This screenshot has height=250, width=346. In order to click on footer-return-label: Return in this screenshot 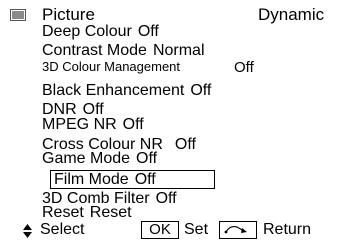, I will do `click(287, 229)`.